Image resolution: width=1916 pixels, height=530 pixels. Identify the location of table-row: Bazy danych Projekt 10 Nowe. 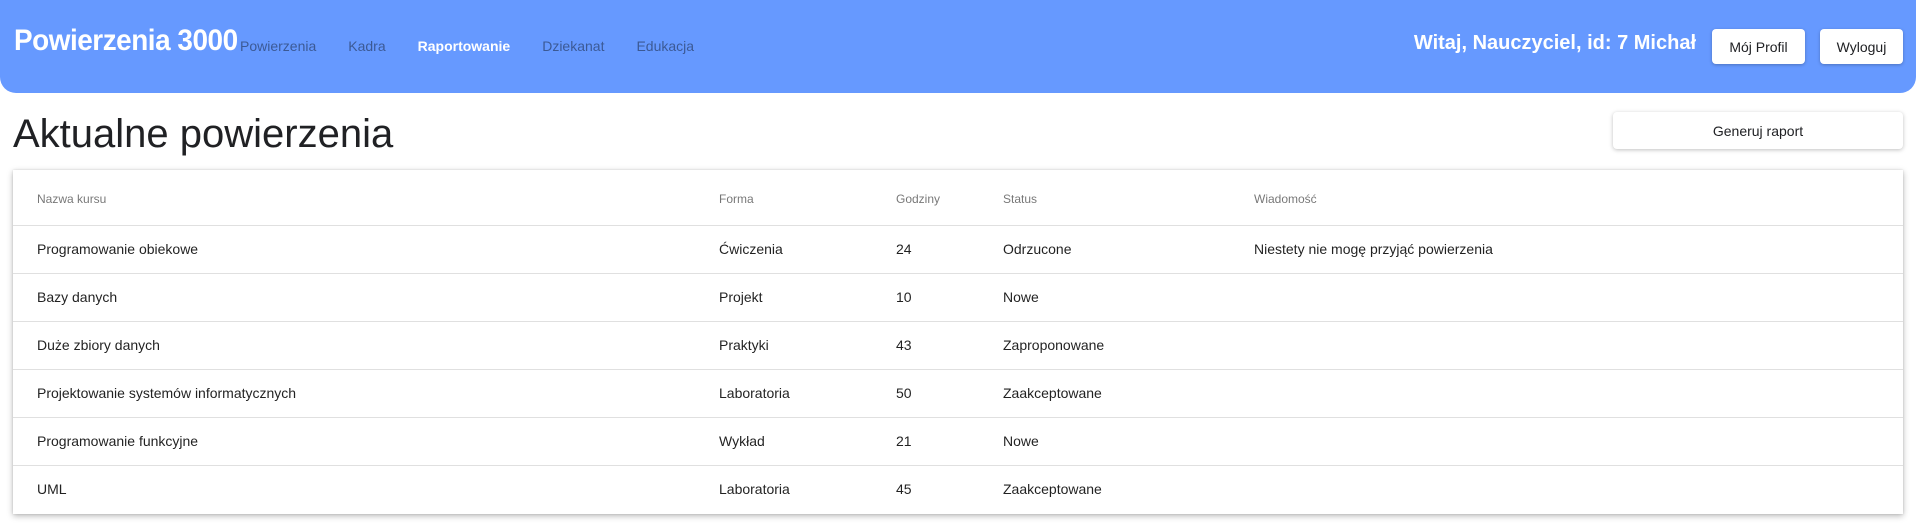
(958, 298).